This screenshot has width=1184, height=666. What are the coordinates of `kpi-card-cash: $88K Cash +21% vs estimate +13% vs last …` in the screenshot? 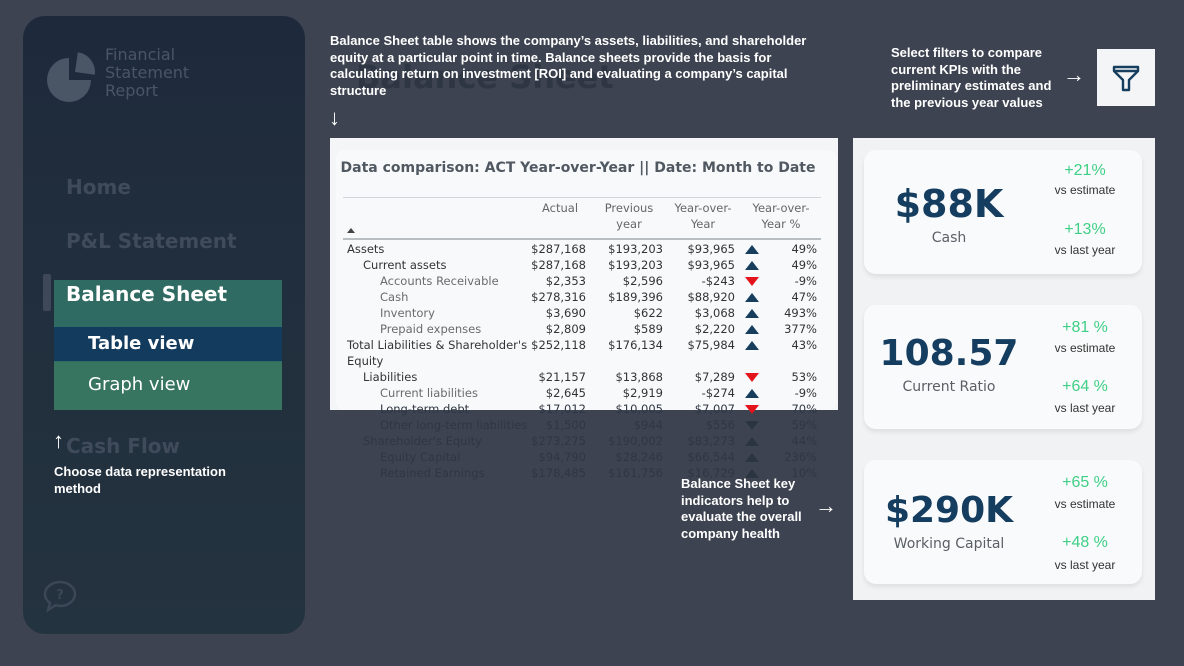 It's located at (1003, 212).